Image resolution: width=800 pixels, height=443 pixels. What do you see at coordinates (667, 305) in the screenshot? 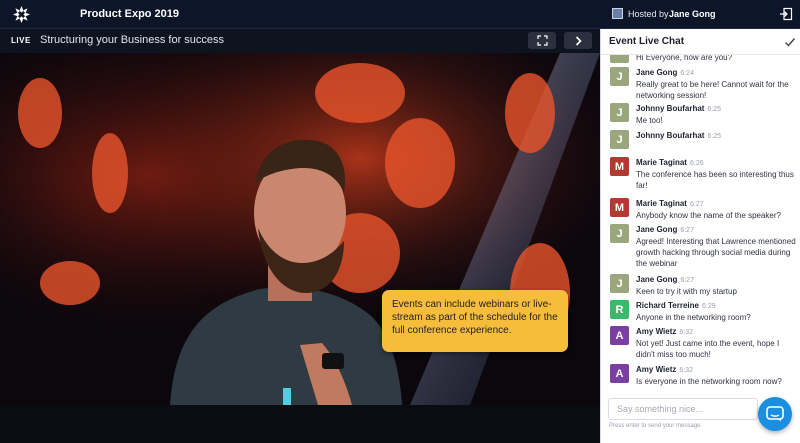
I see `chat-author-name: Richard Terreine` at bounding box center [667, 305].